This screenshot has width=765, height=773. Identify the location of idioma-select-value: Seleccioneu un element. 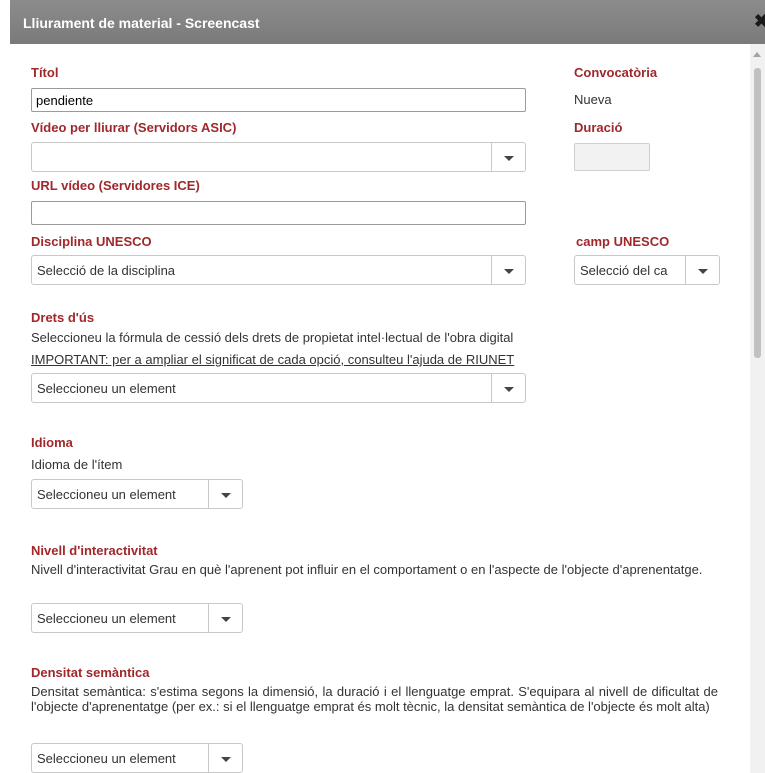
(106, 494).